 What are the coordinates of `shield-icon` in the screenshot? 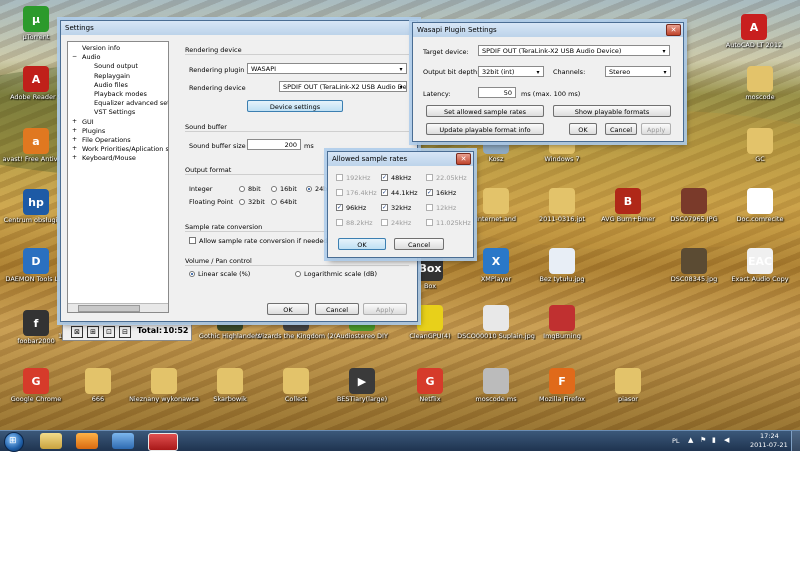 It's located at (123, 441).